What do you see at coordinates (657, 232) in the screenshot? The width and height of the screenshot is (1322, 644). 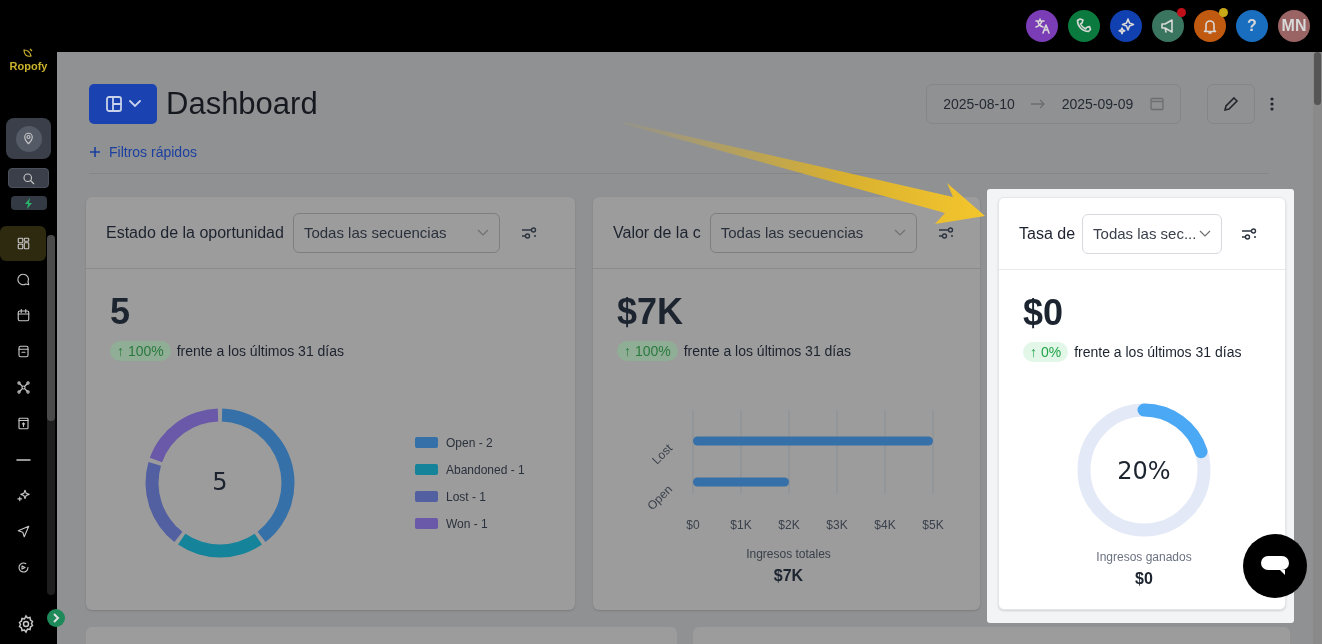 I see `card-title: Valor de la c` at bounding box center [657, 232].